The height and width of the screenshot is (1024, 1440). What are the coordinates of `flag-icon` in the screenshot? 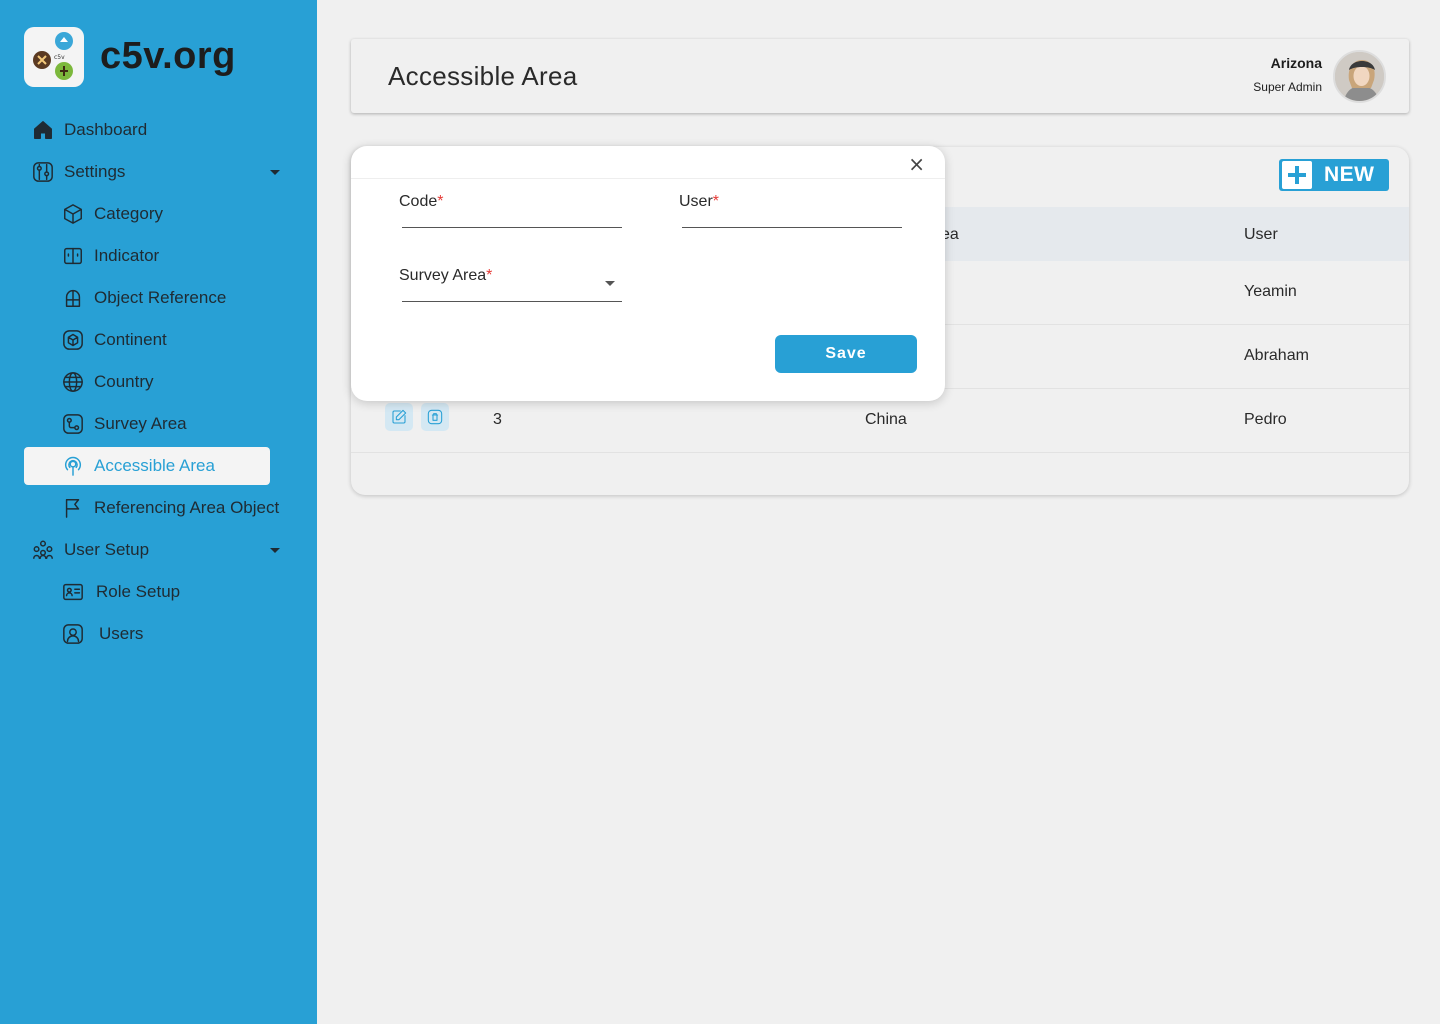 It's located at (73, 508).